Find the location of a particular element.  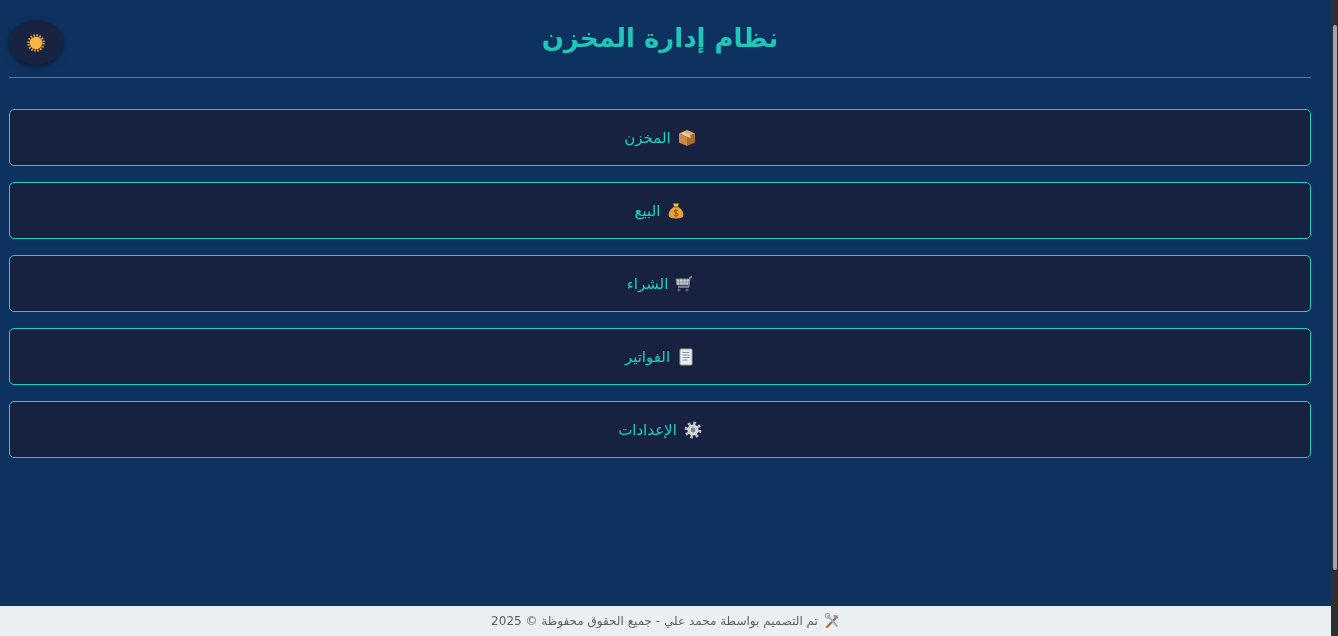

document-icon is located at coordinates (686, 356).